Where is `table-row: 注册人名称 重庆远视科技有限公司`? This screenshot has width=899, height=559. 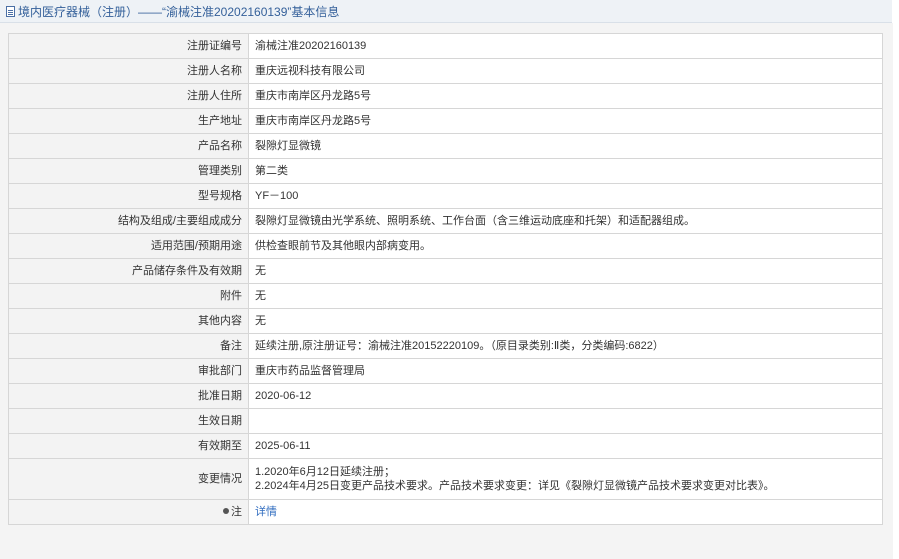 table-row: 注册人名称 重庆远视科技有限公司 is located at coordinates (445, 71).